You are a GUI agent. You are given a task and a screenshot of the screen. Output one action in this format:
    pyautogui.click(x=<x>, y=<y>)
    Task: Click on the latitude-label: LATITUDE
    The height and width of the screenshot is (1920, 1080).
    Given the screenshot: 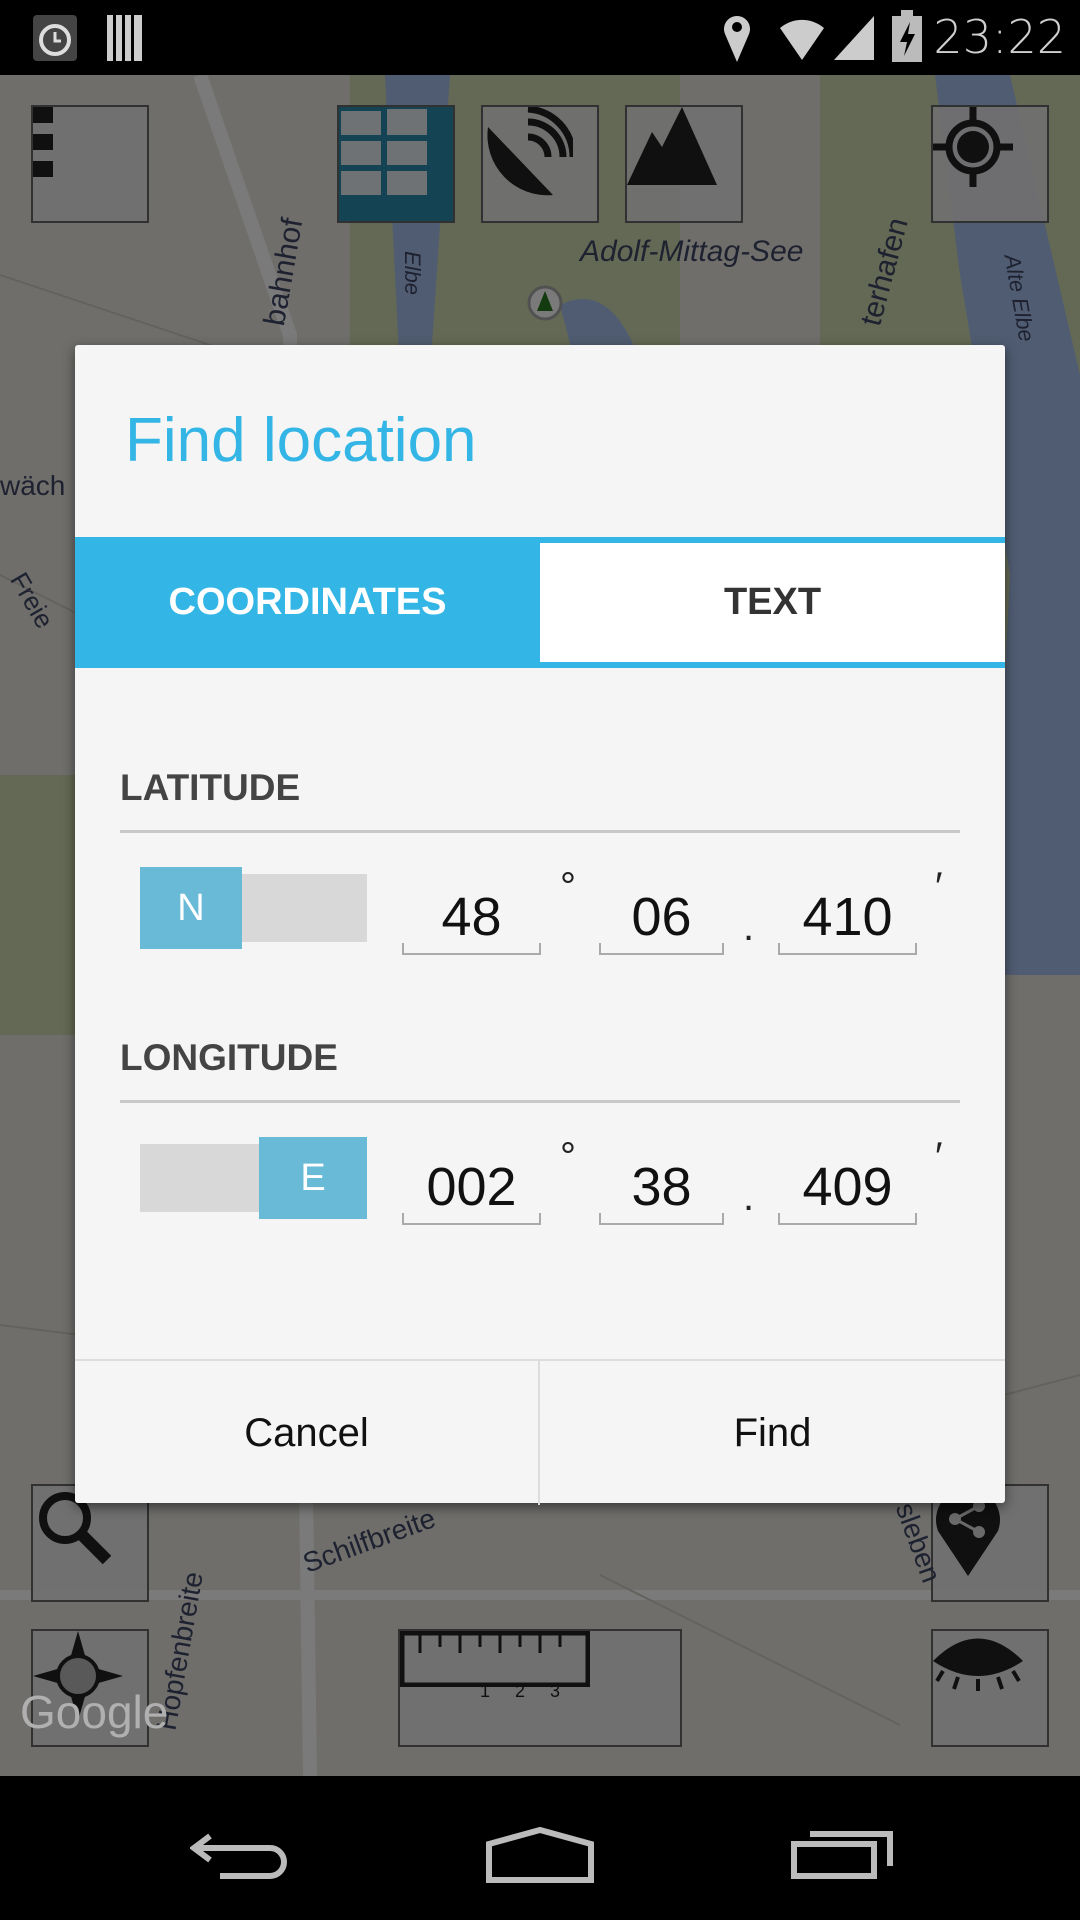 What is the action you would take?
    pyautogui.click(x=210, y=787)
    